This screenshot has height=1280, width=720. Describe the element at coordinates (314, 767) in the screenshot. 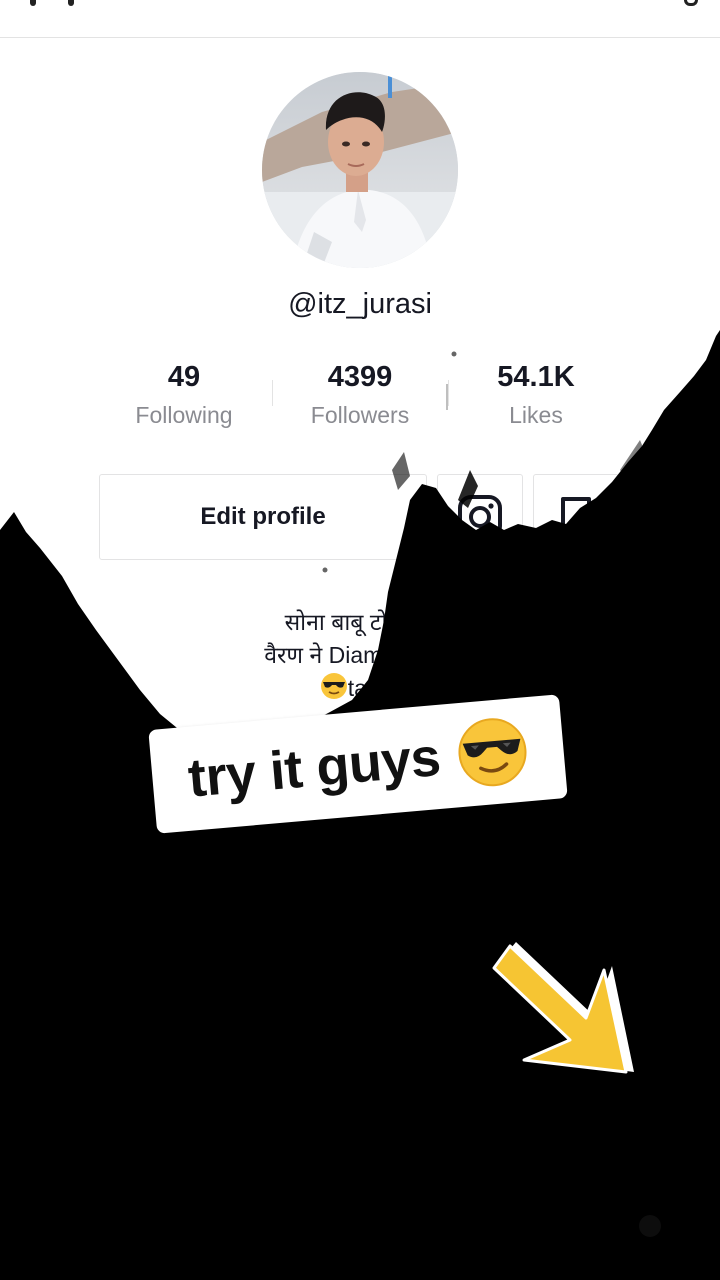

I see `sticker-text: try it guys` at that location.